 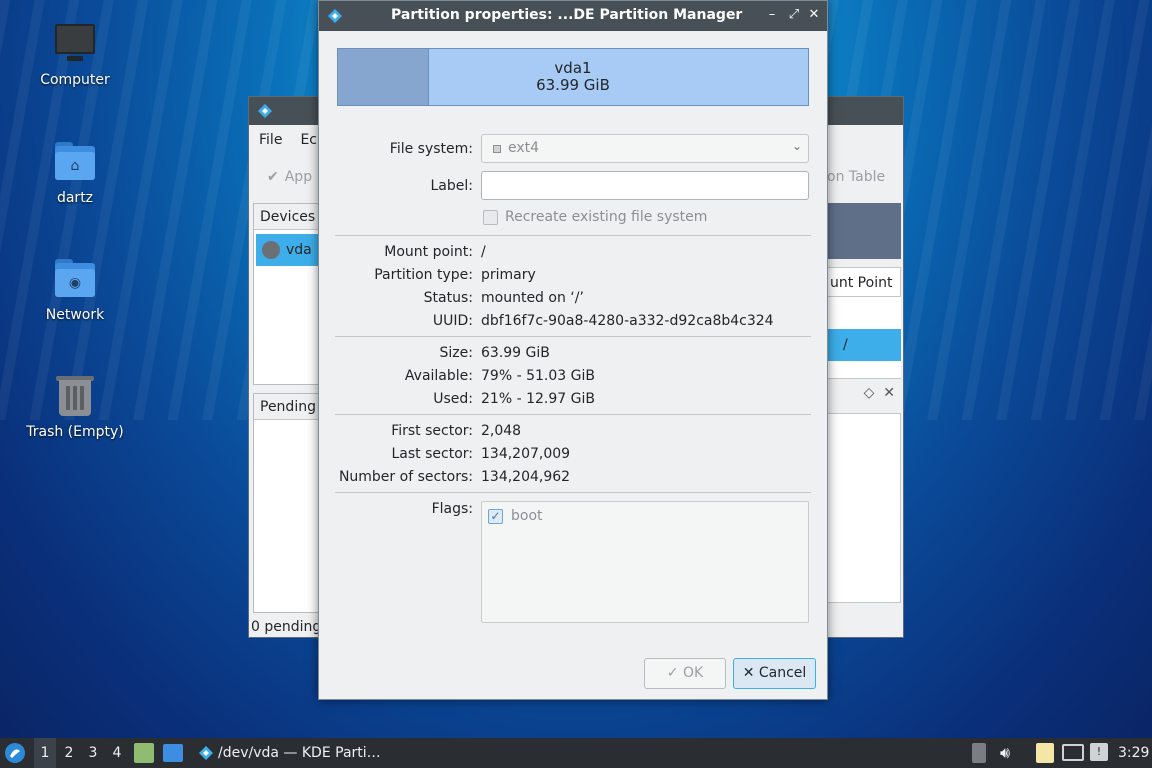 What do you see at coordinates (573, 85) in the screenshot?
I see `partition-size: 63.99 GiB` at bounding box center [573, 85].